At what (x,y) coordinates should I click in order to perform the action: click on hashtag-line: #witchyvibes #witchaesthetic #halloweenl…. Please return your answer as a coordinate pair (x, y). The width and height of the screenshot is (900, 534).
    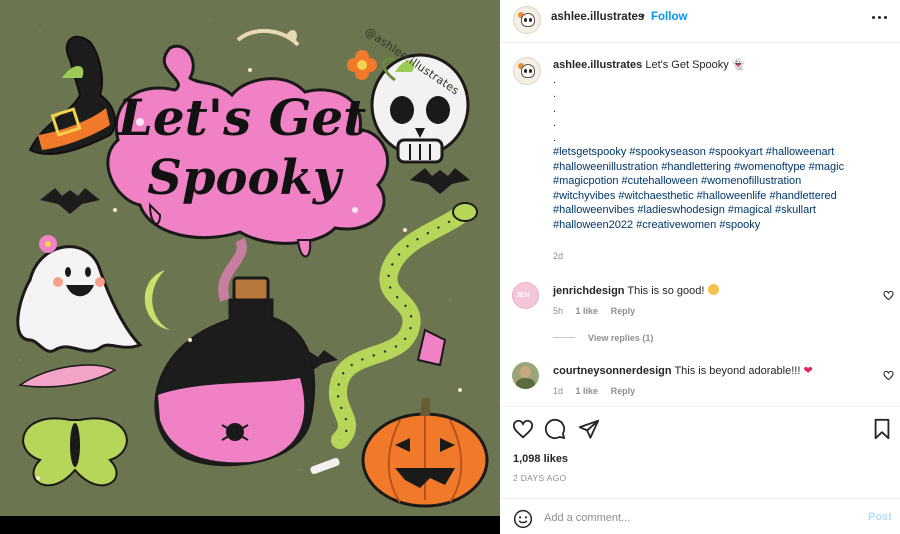
    Looking at the image, I should click on (695, 196).